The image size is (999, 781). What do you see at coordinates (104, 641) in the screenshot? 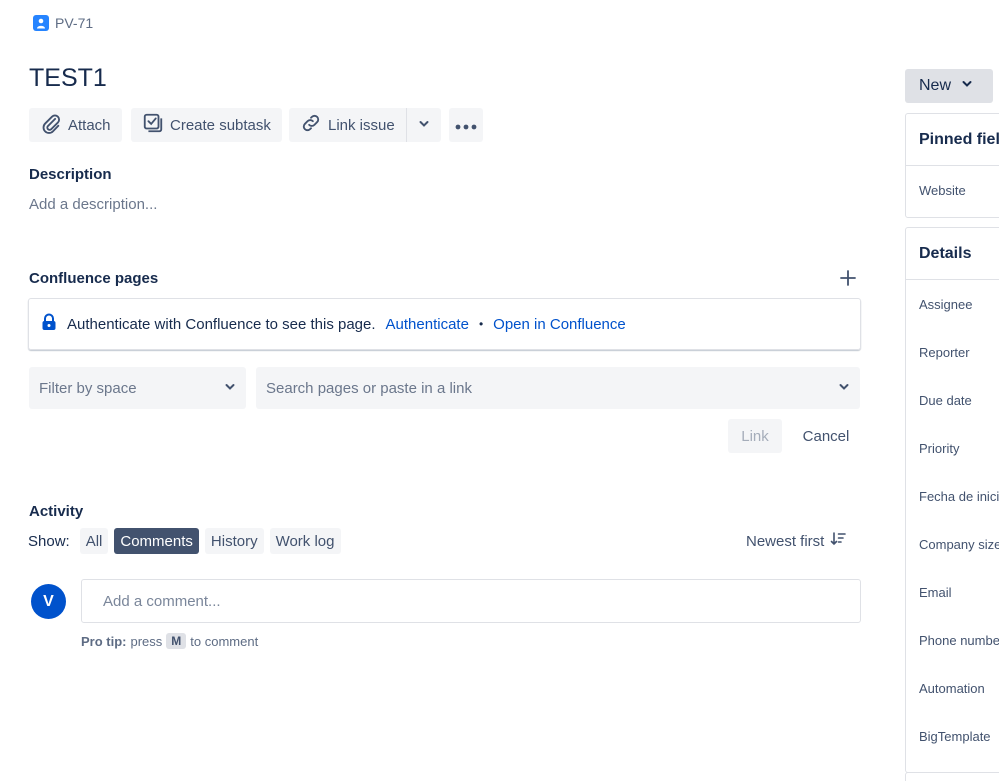
I see `pro-tip-prefix: Pro tip:` at bounding box center [104, 641].